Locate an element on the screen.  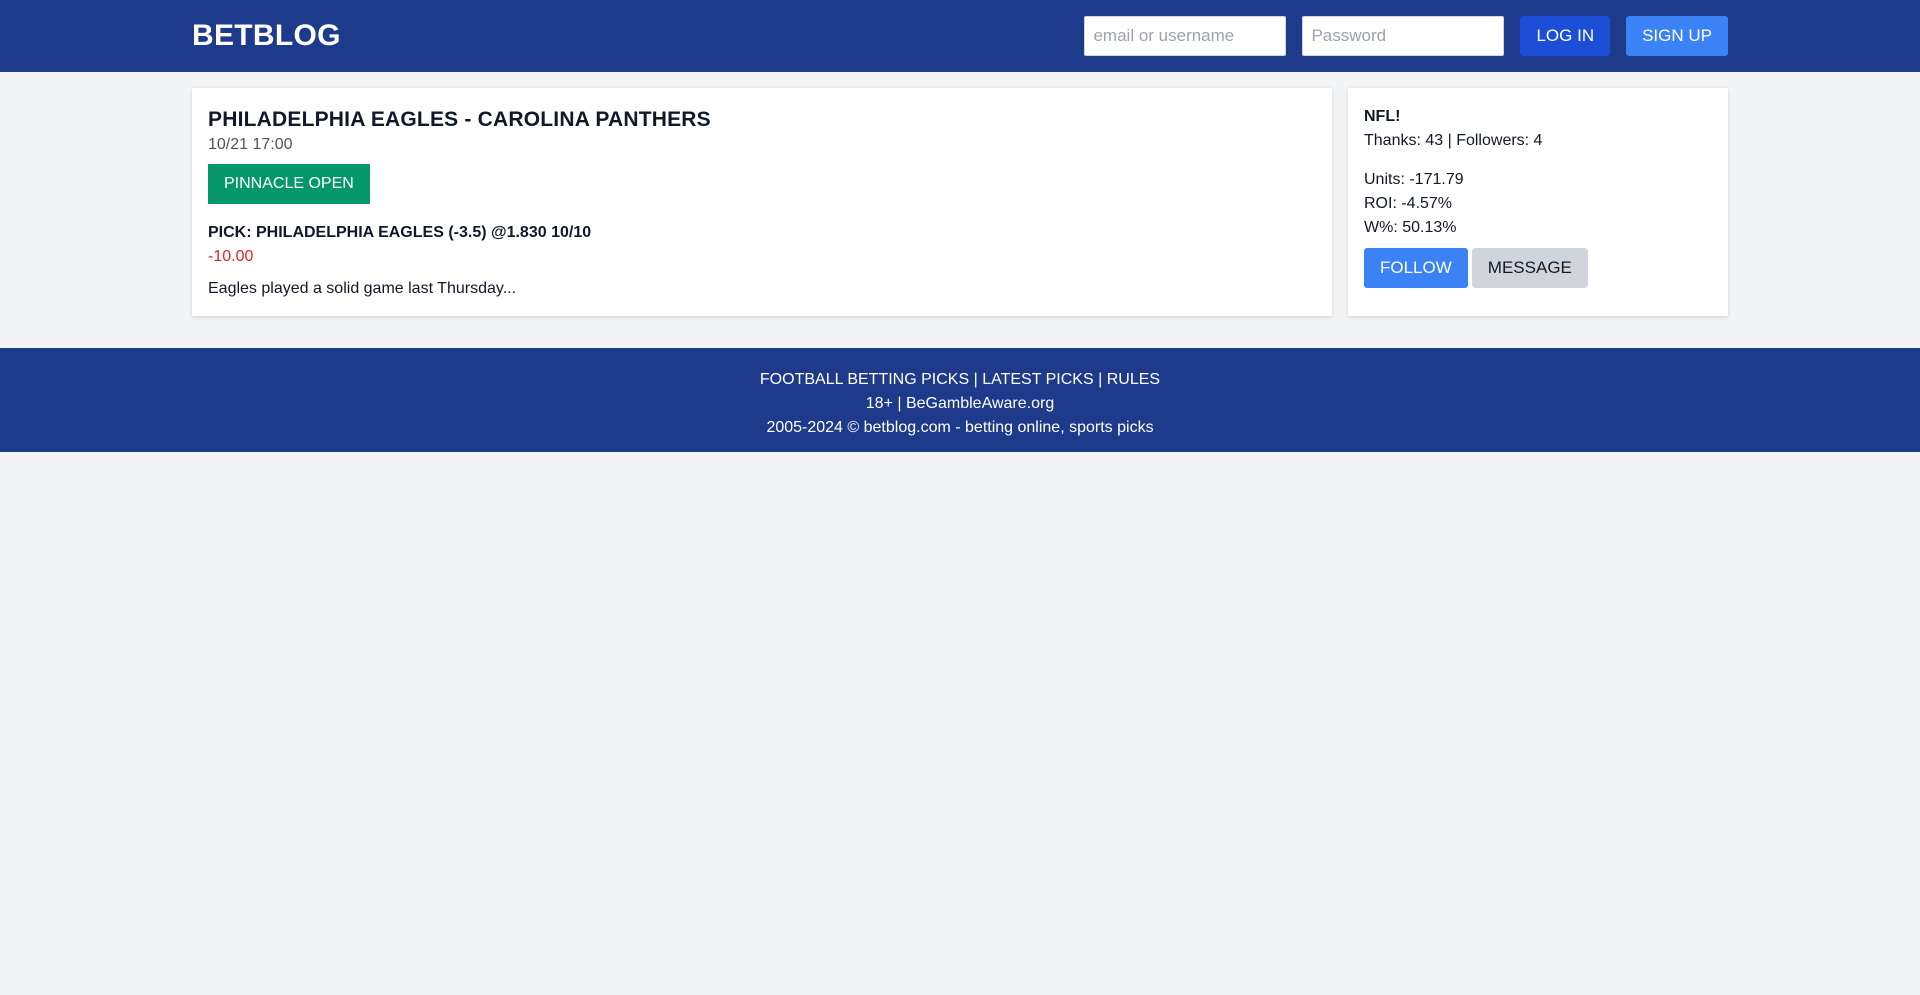
username-input is located at coordinates (1185, 36).